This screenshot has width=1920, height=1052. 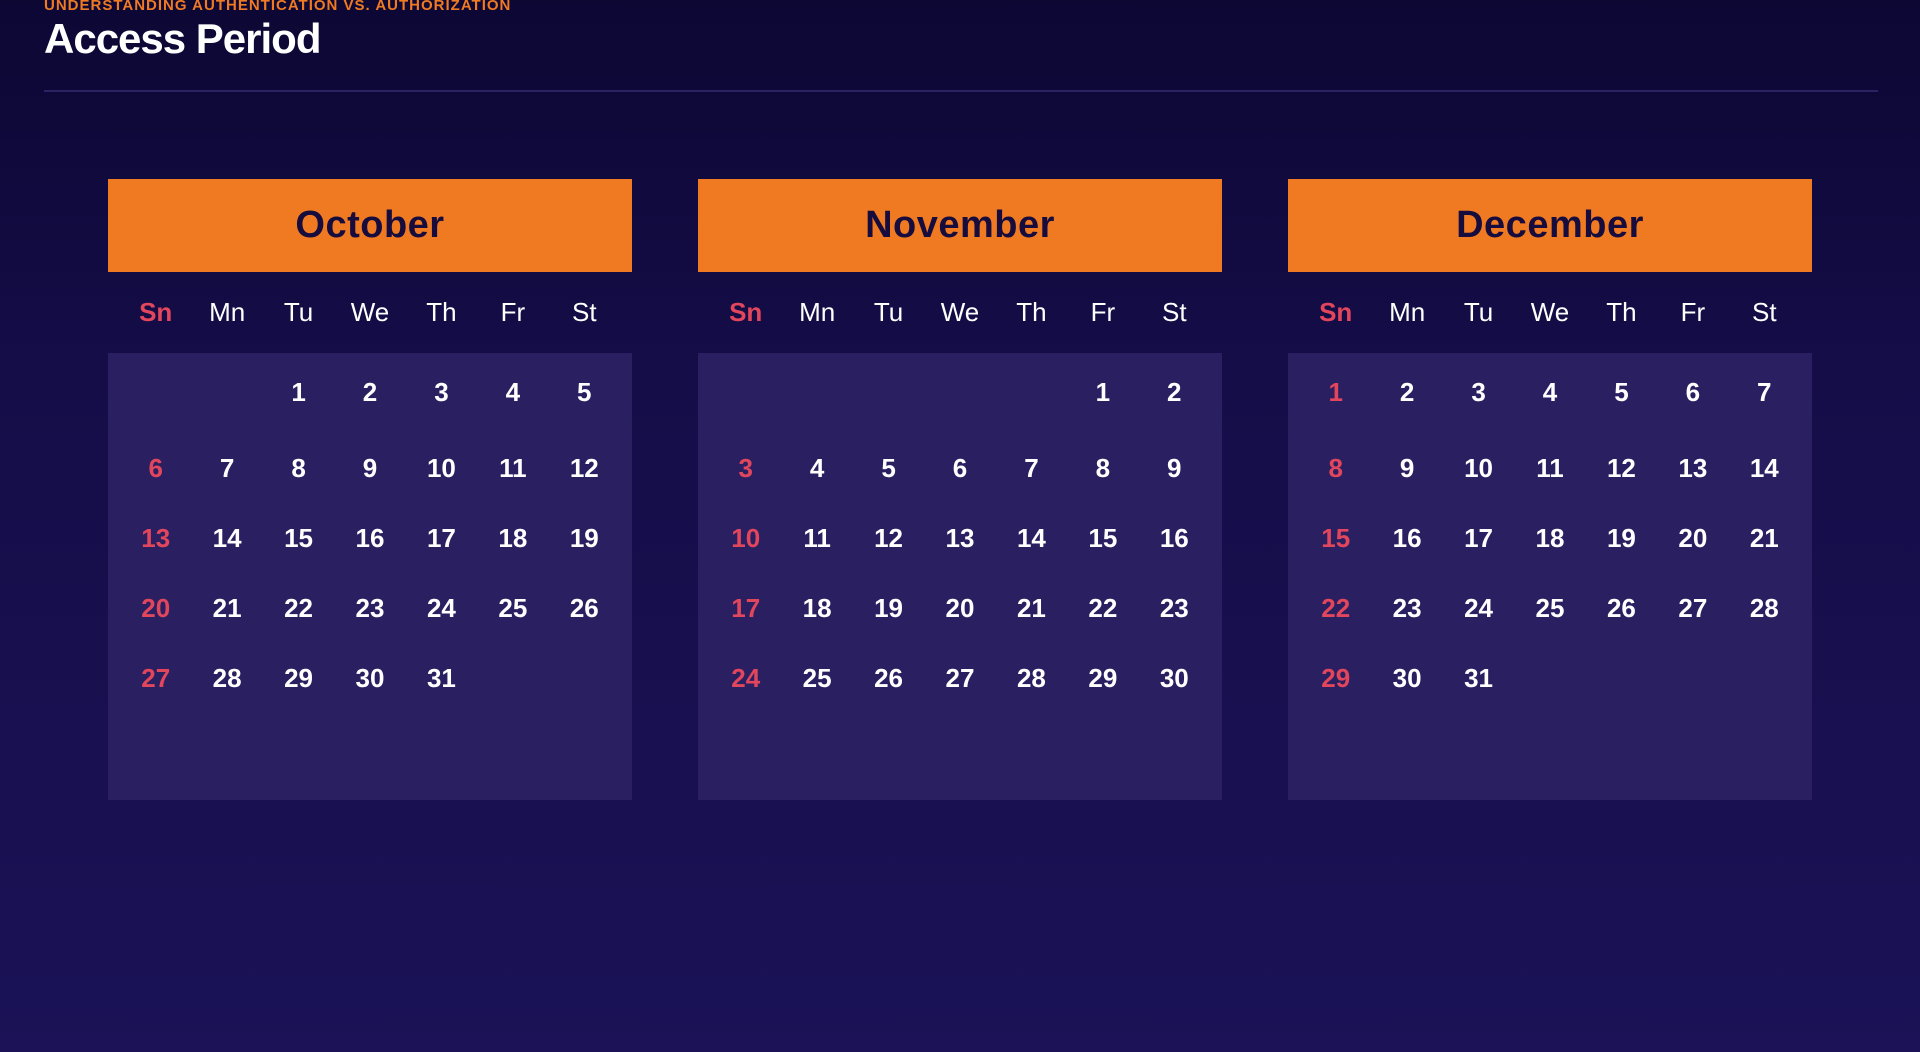 I want to click on week-row: 29 30 31, so click(x=1550, y=678).